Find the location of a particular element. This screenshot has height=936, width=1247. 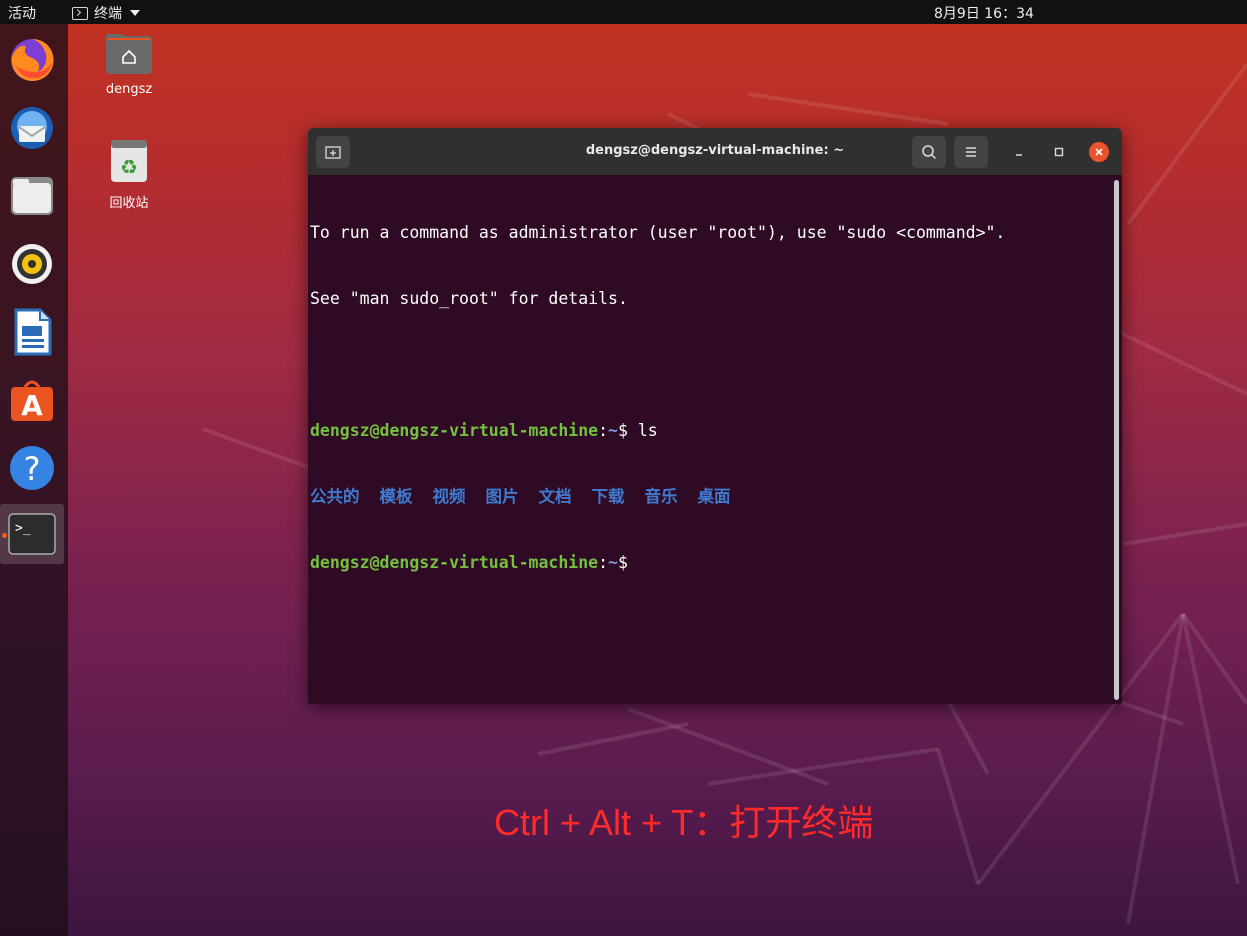

writer-icon is located at coordinates (33, 332).